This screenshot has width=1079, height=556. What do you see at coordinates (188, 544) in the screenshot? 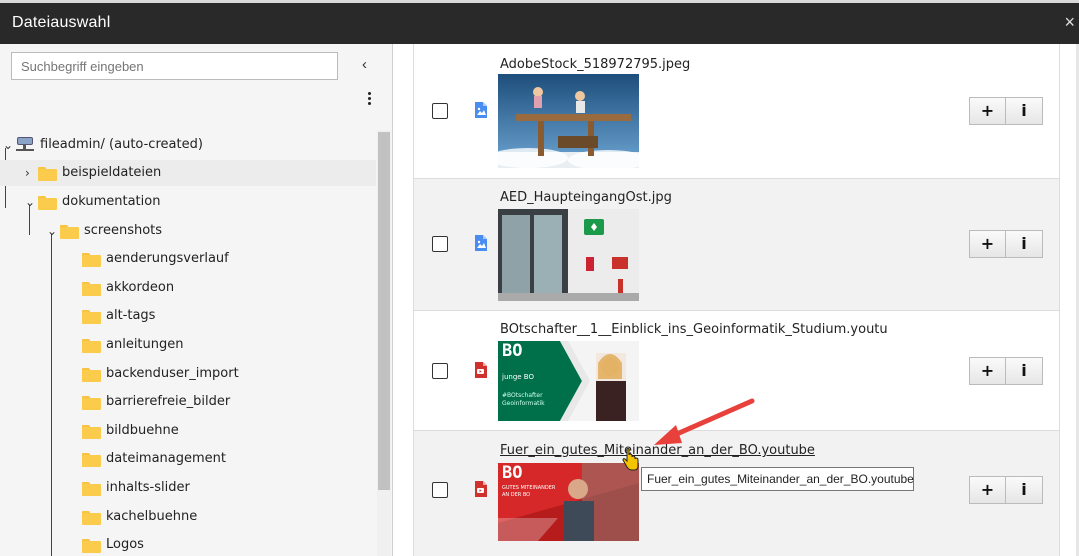
I see `tree-item-logos: Logos` at bounding box center [188, 544].